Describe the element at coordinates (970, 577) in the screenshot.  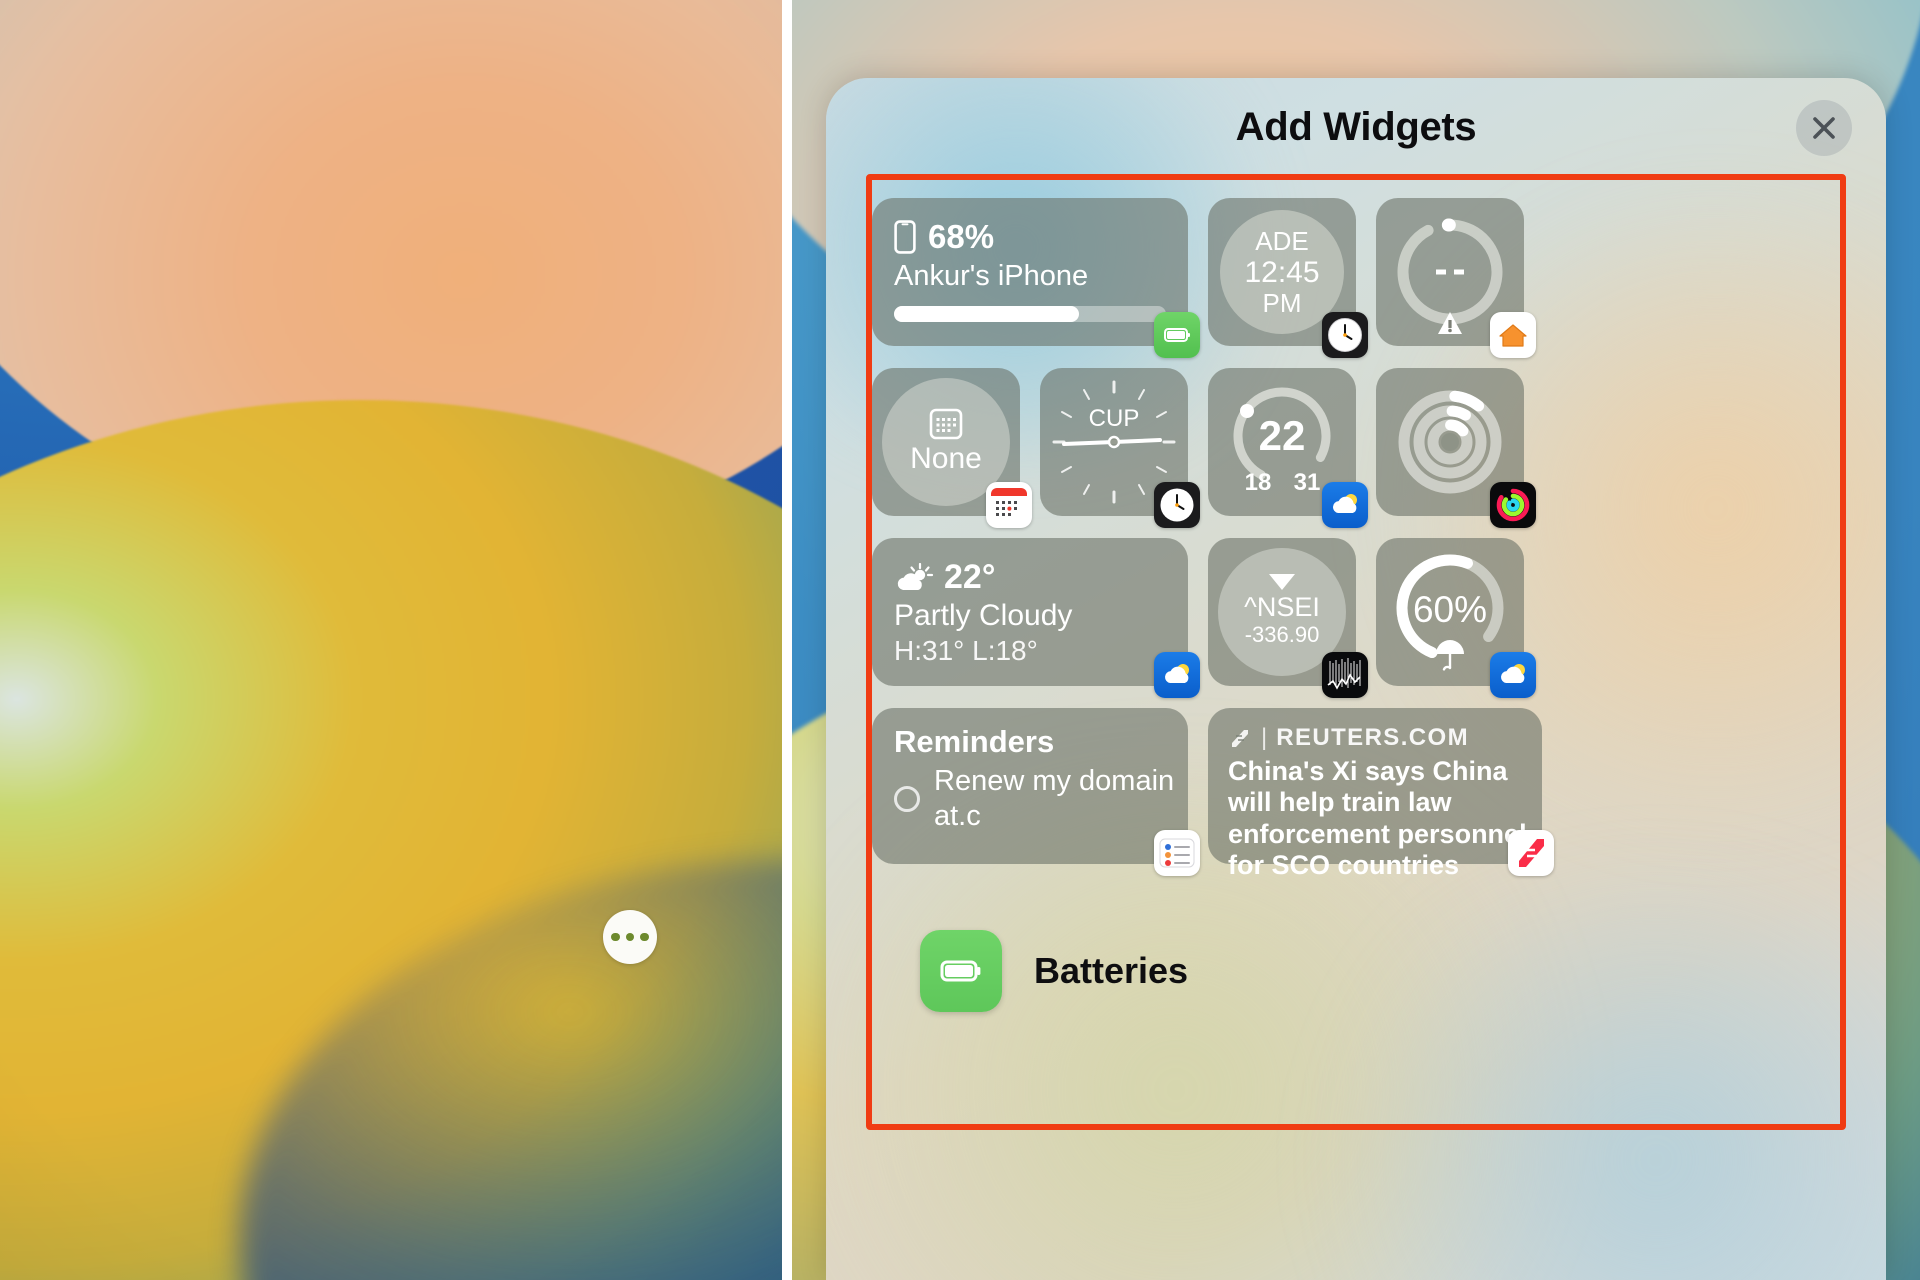
I see `weather-temp: 22°` at that location.